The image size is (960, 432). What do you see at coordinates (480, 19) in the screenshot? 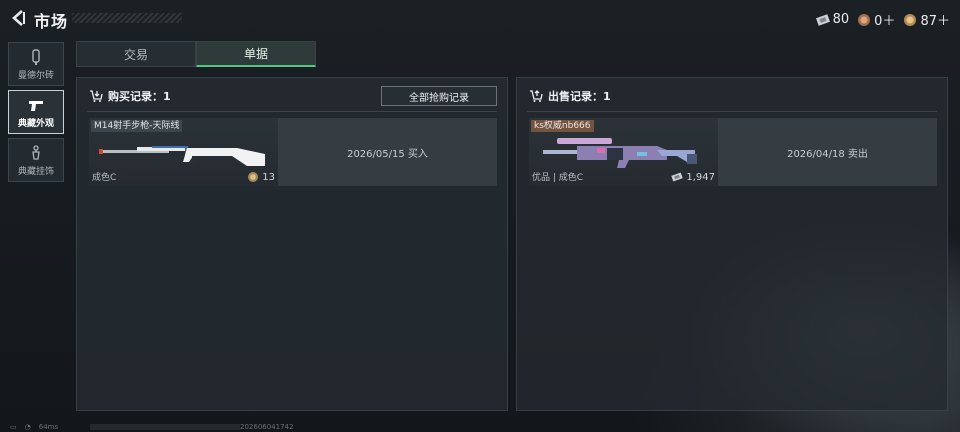
I see `top-bar: 市场 80 0＋ 87＋` at bounding box center [480, 19].